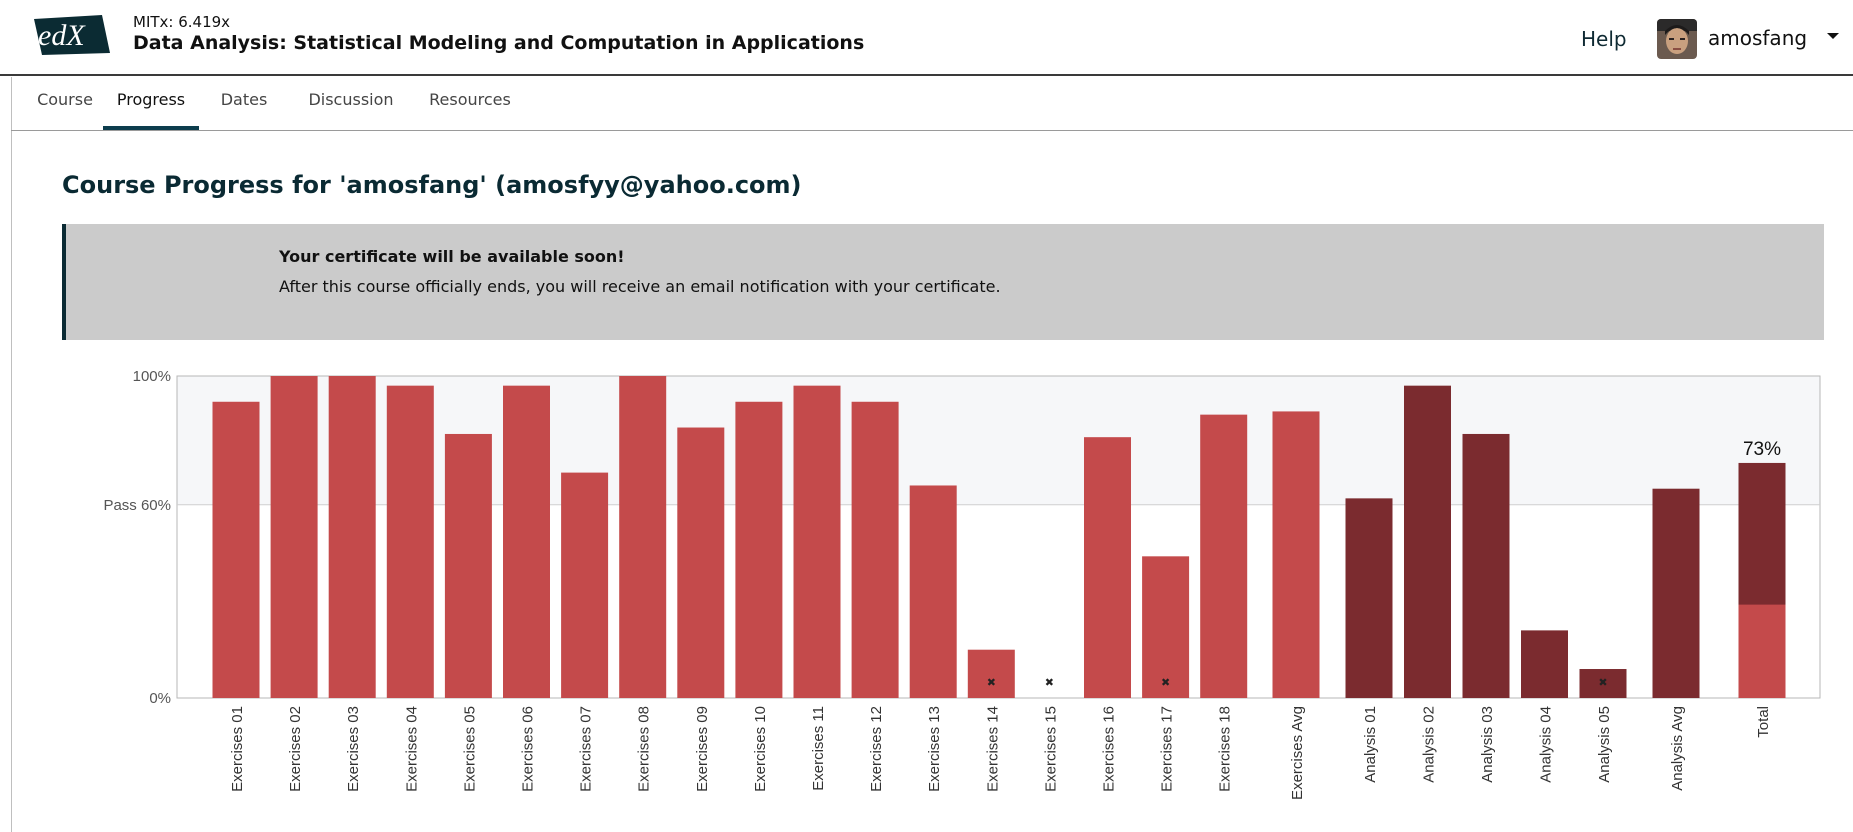  I want to click on x-tick-label: Exercises 05, so click(469, 749).